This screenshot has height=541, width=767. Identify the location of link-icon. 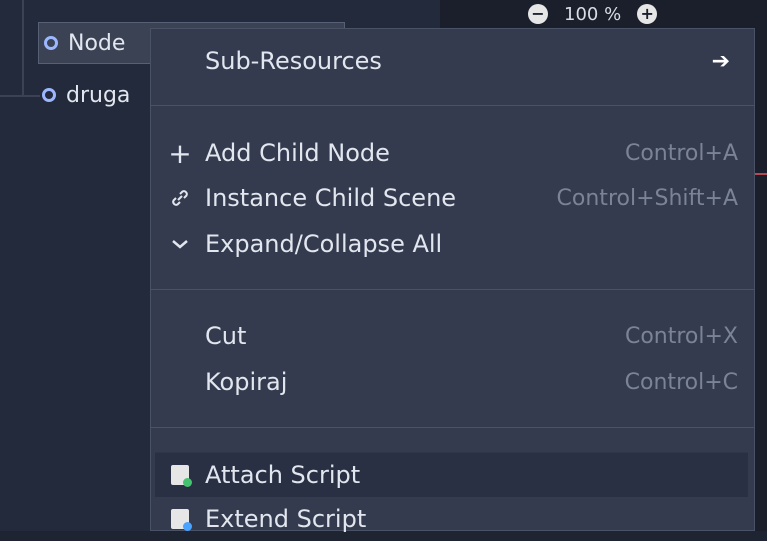
(180, 198).